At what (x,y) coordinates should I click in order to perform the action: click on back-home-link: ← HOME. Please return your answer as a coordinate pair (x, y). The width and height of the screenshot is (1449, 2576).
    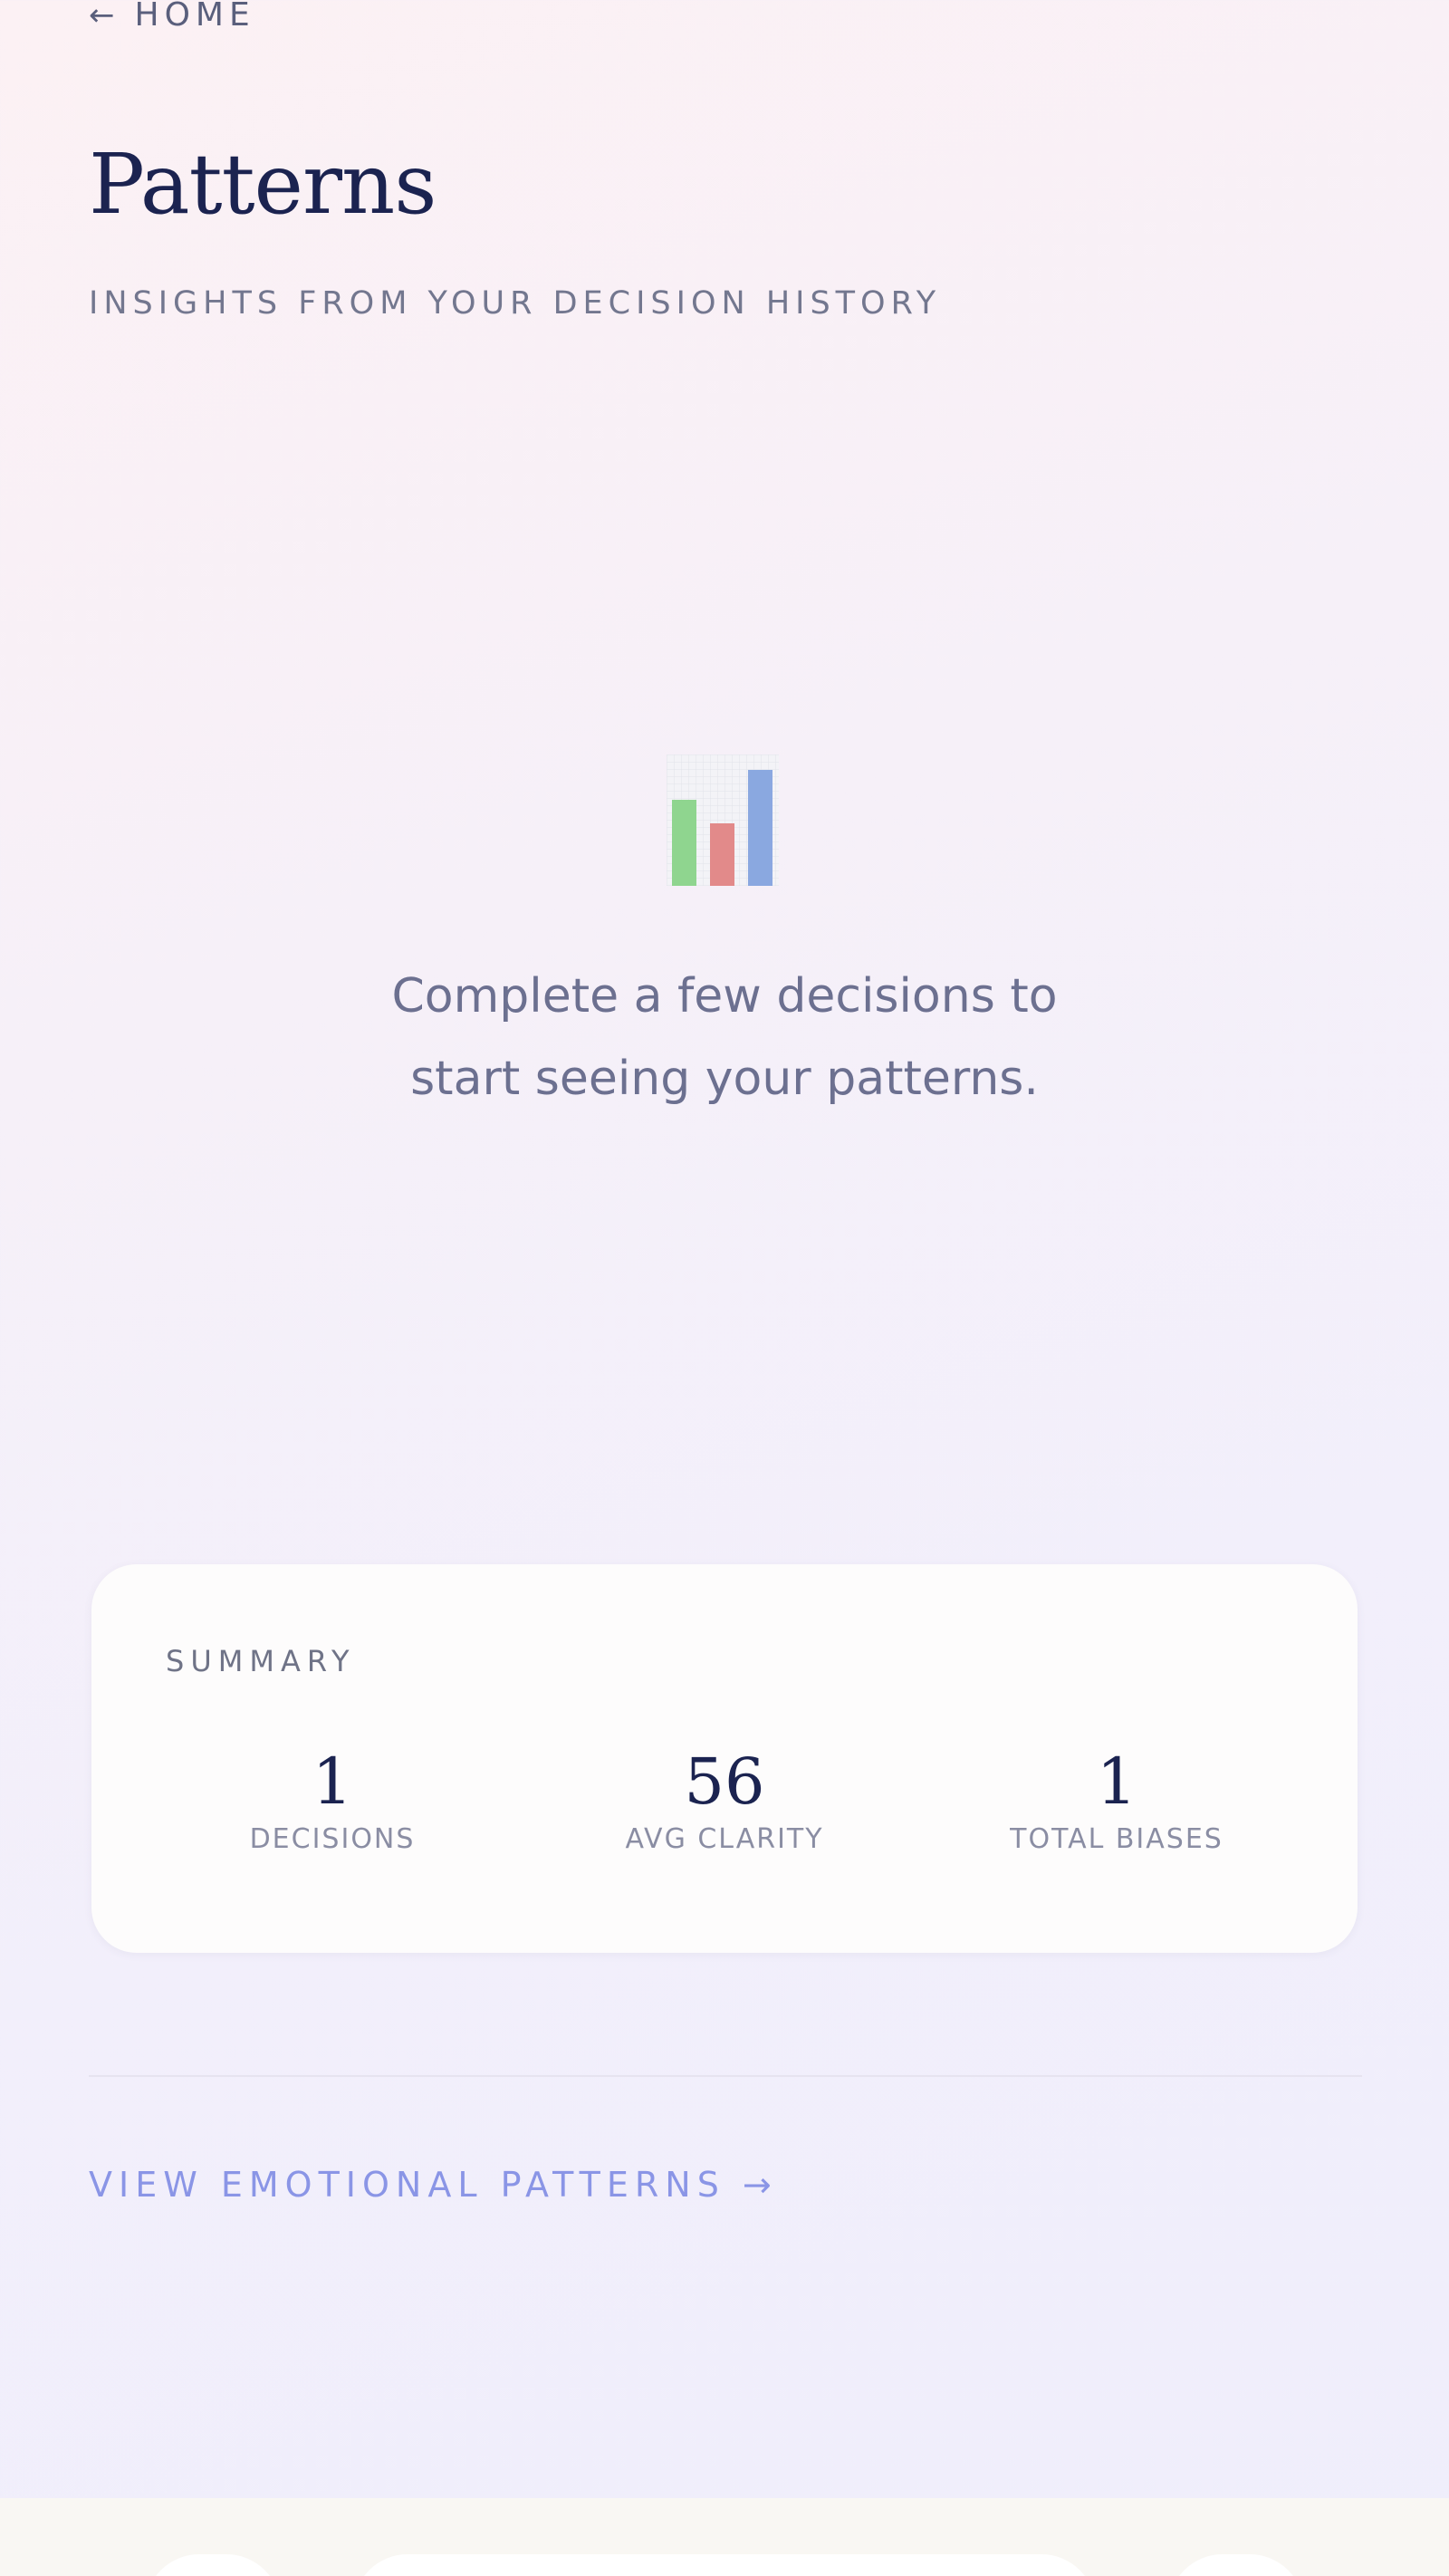
    Looking at the image, I should click on (172, 17).